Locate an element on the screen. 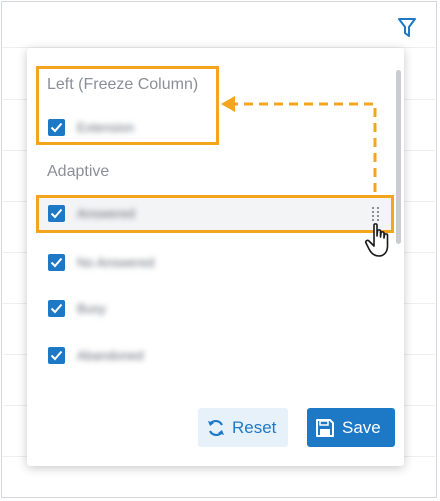 The height and width of the screenshot is (501, 440). hand-pointer-icon is located at coordinates (379, 241).